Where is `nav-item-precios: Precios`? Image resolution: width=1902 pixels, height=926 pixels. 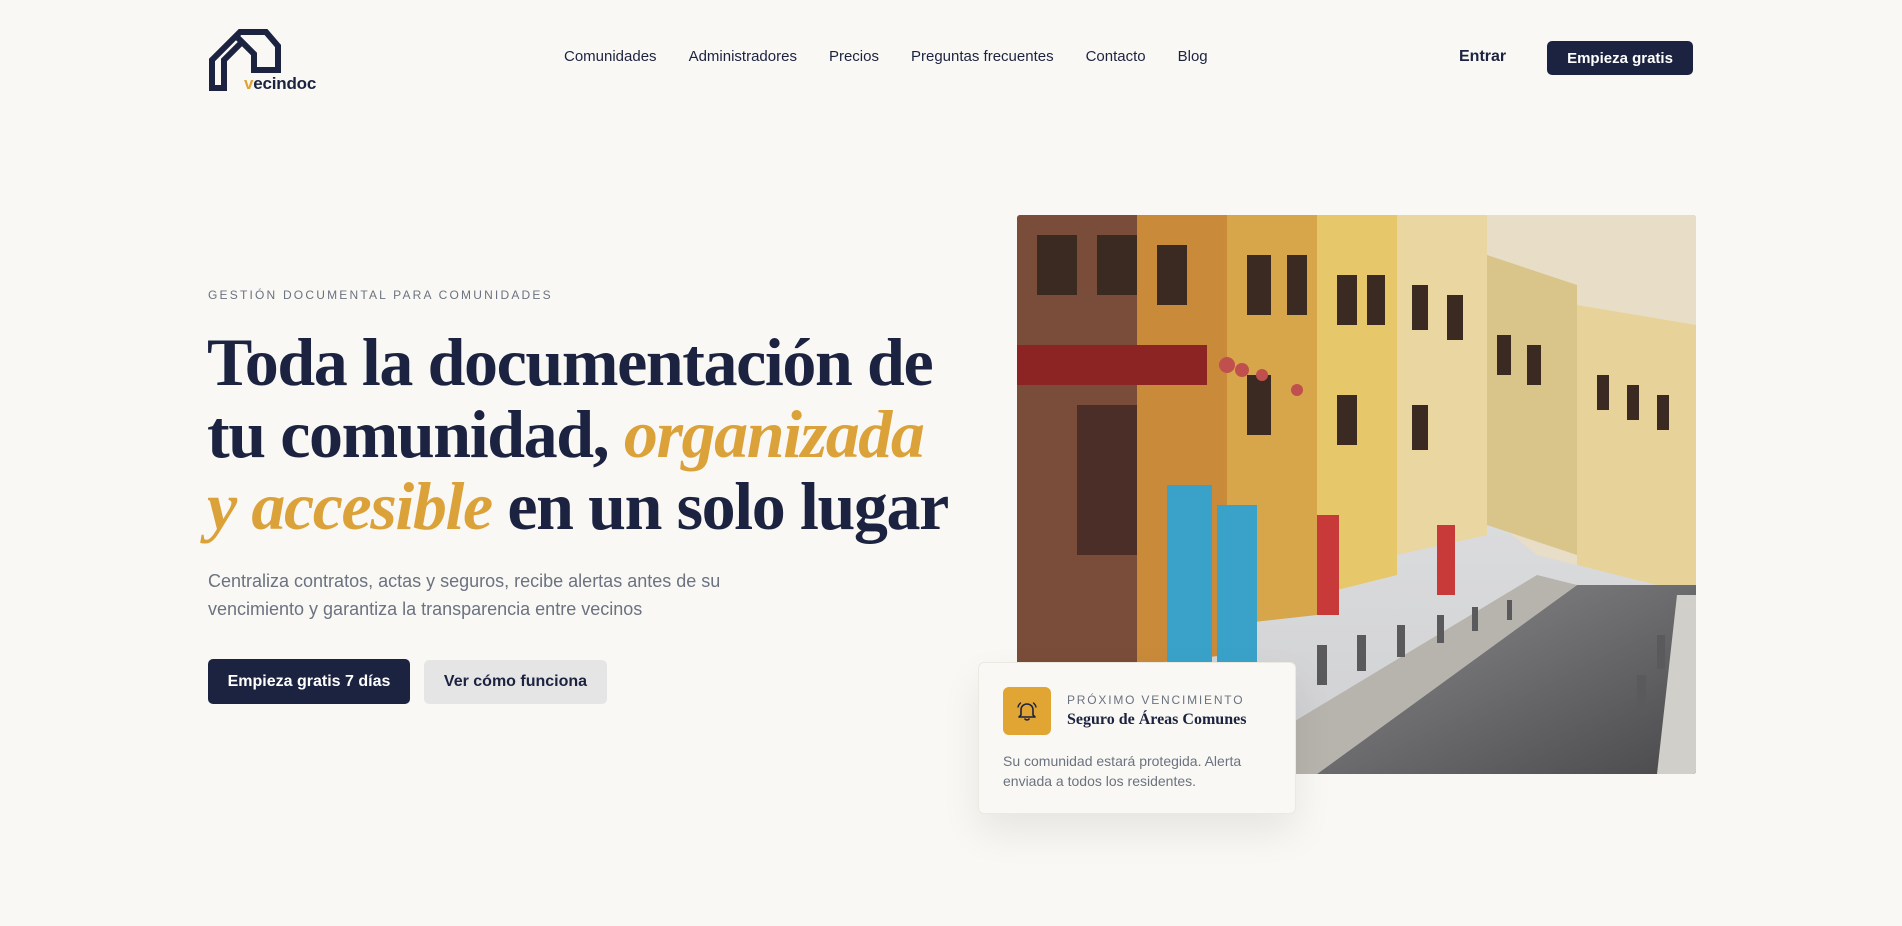
nav-item-precios: Precios is located at coordinates (854, 56).